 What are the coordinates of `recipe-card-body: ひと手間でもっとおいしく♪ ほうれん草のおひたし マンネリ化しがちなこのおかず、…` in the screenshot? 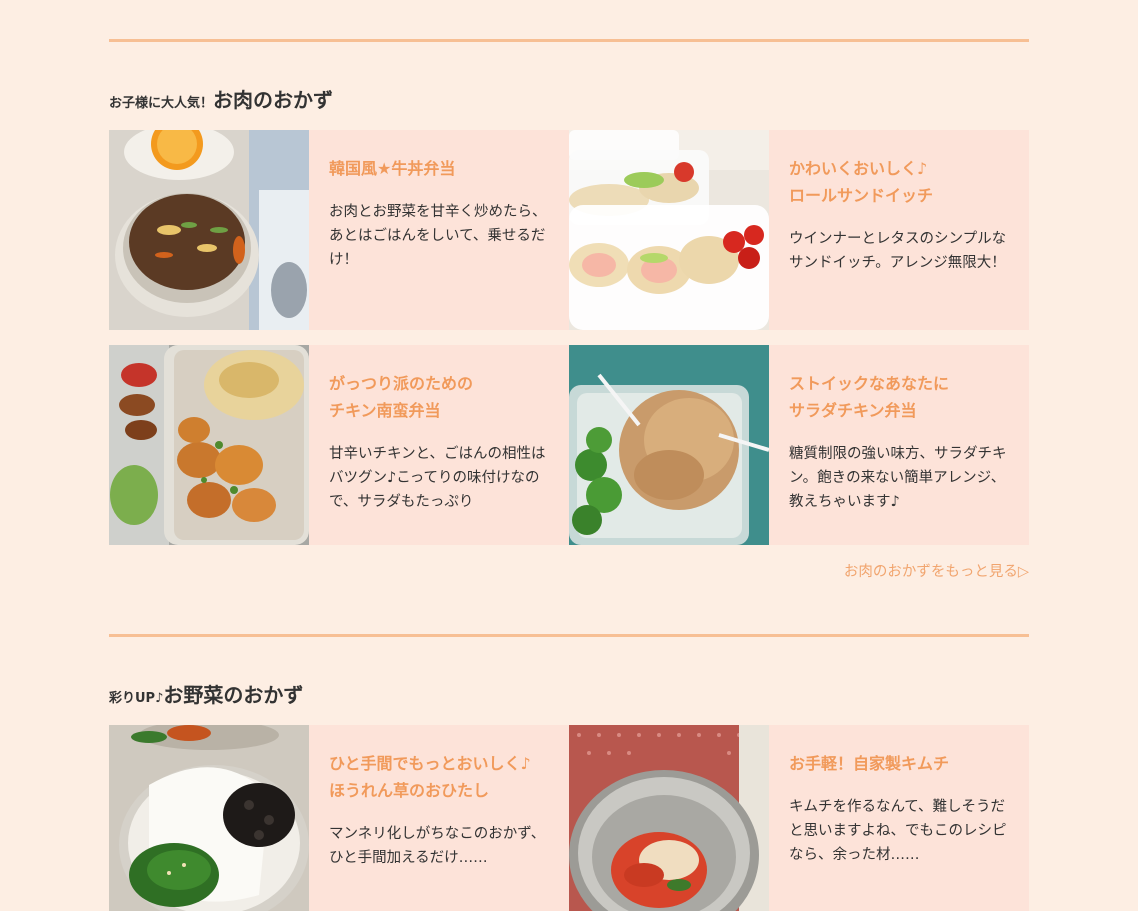 It's located at (439, 818).